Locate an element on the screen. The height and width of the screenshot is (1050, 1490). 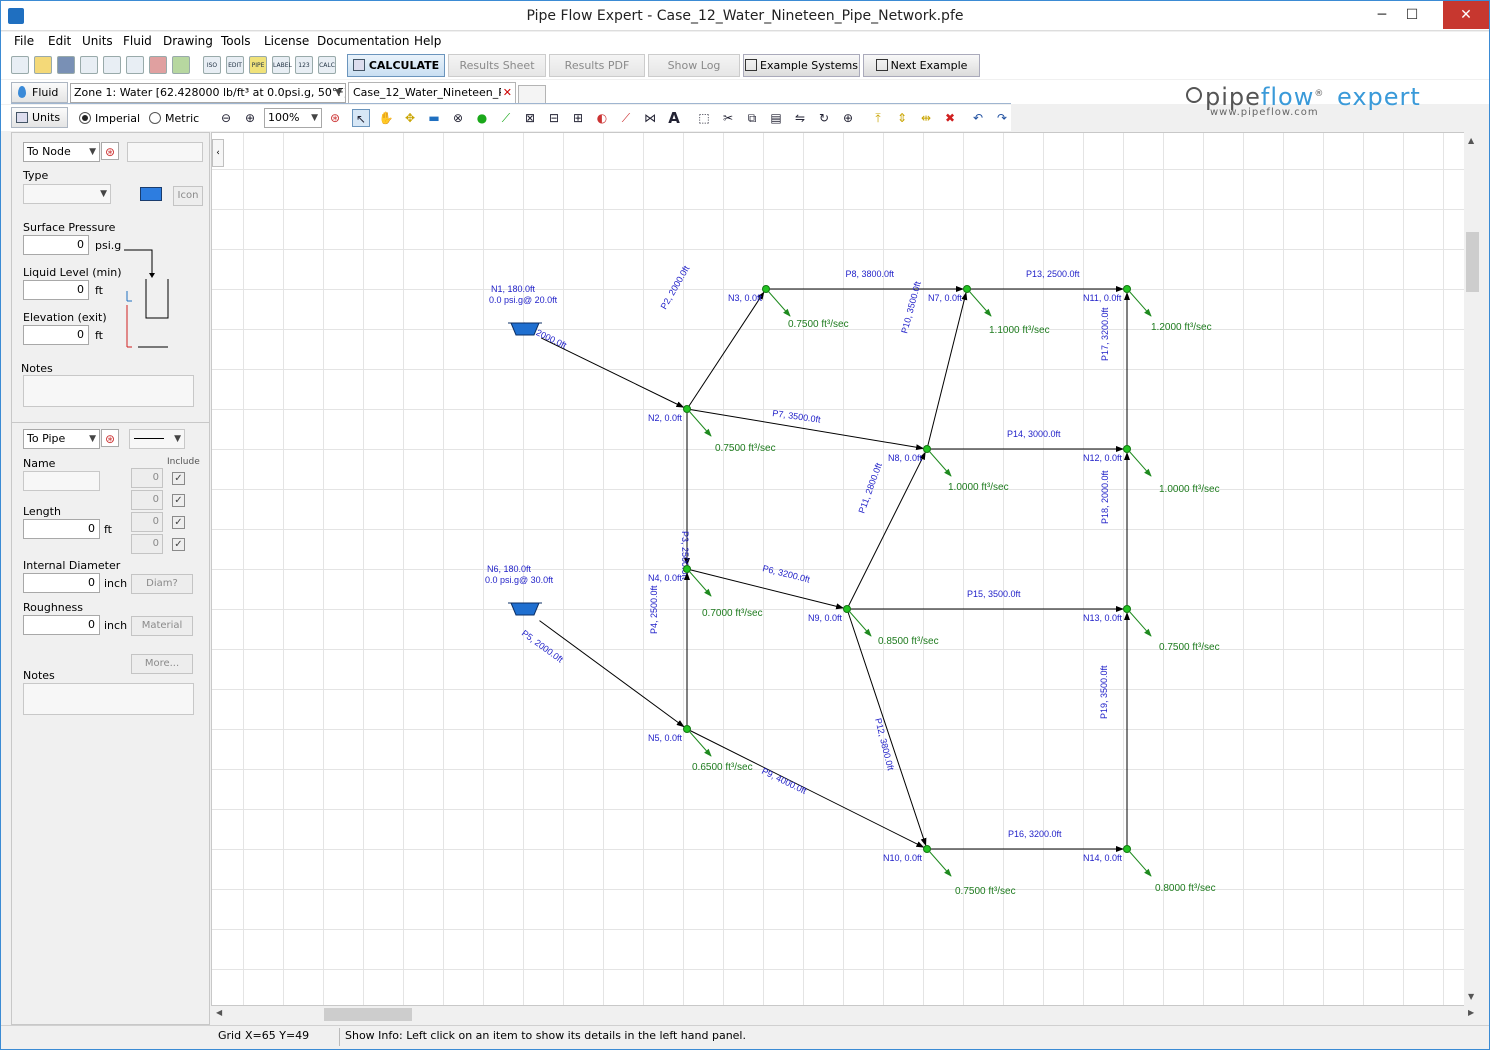
horizontal-scroll-thumb is located at coordinates (368, 1014).